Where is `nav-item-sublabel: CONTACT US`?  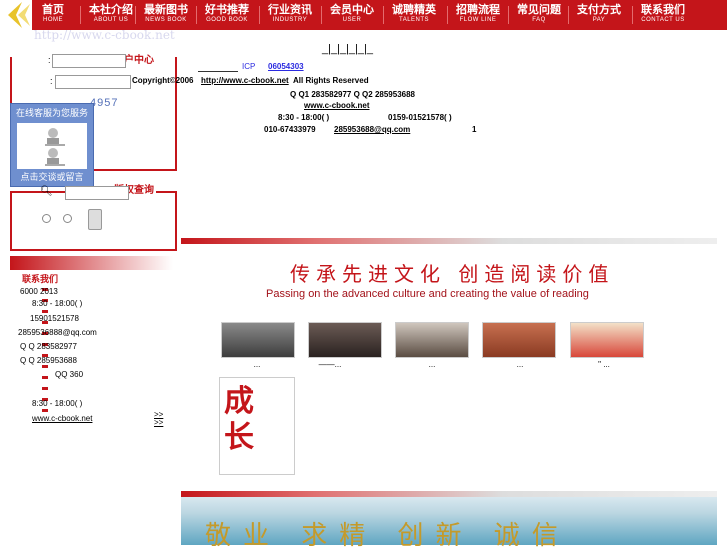
nav-item-sublabel: CONTACT US is located at coordinates (663, 20).